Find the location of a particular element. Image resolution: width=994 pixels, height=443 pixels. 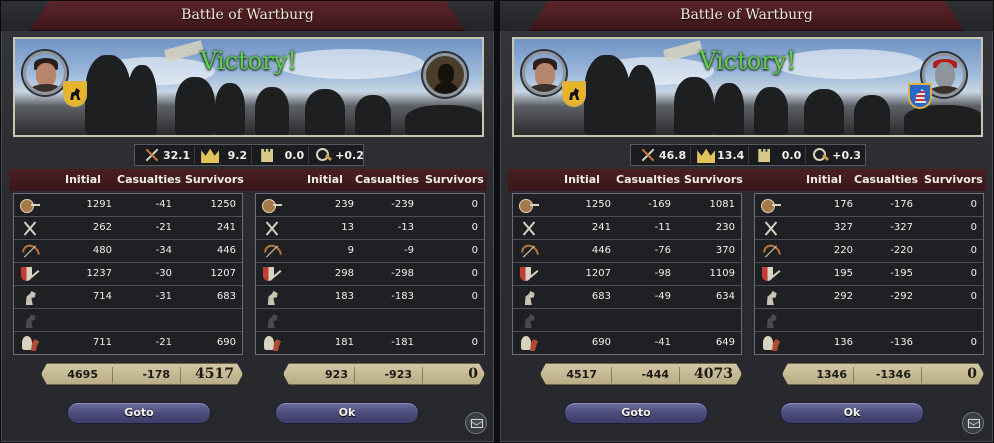

table-row: 220 -220 0 is located at coordinates (869, 251).